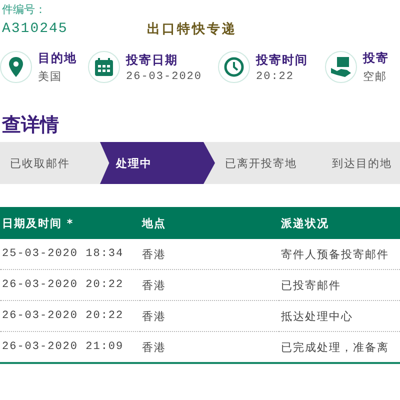  Describe the element at coordinates (376, 58) in the screenshot. I see `info-title: 投寄` at that location.